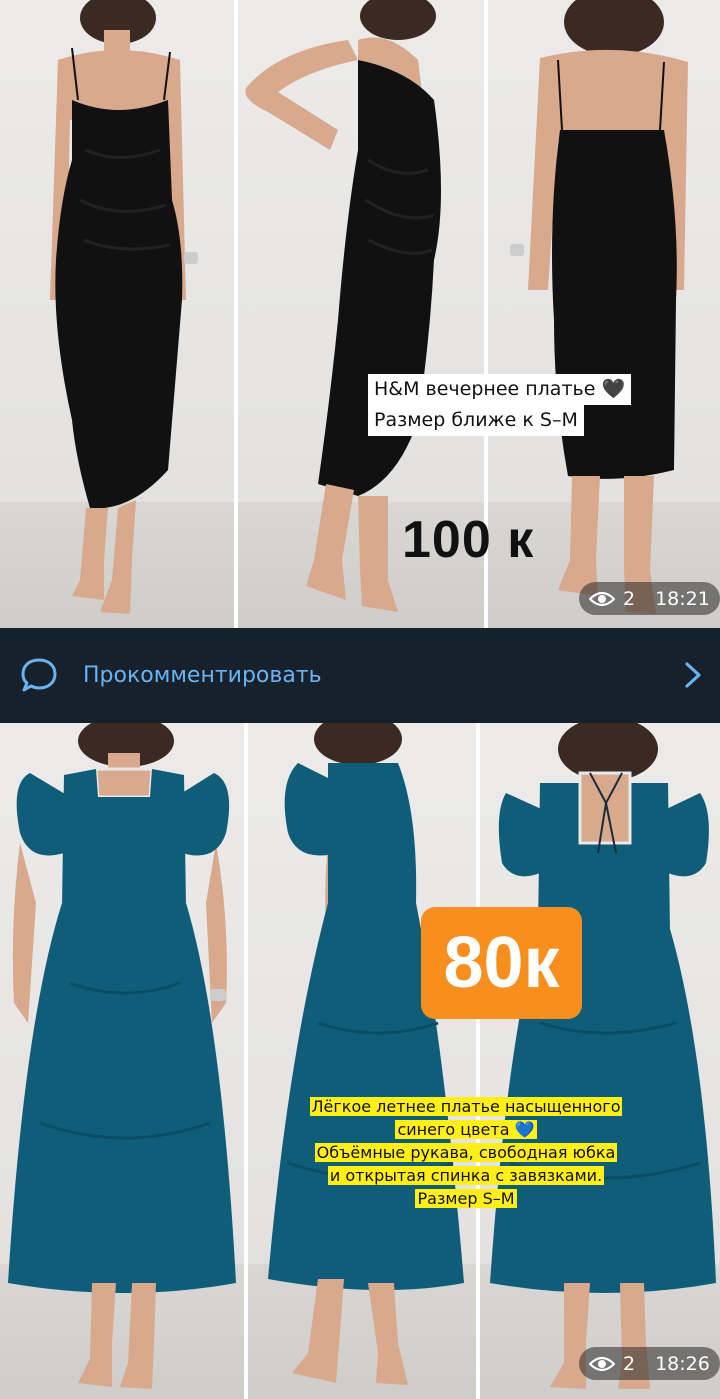 The width and height of the screenshot is (720, 1399). What do you see at coordinates (649, 598) in the screenshot?
I see `post1-meta: 2 18:21` at bounding box center [649, 598].